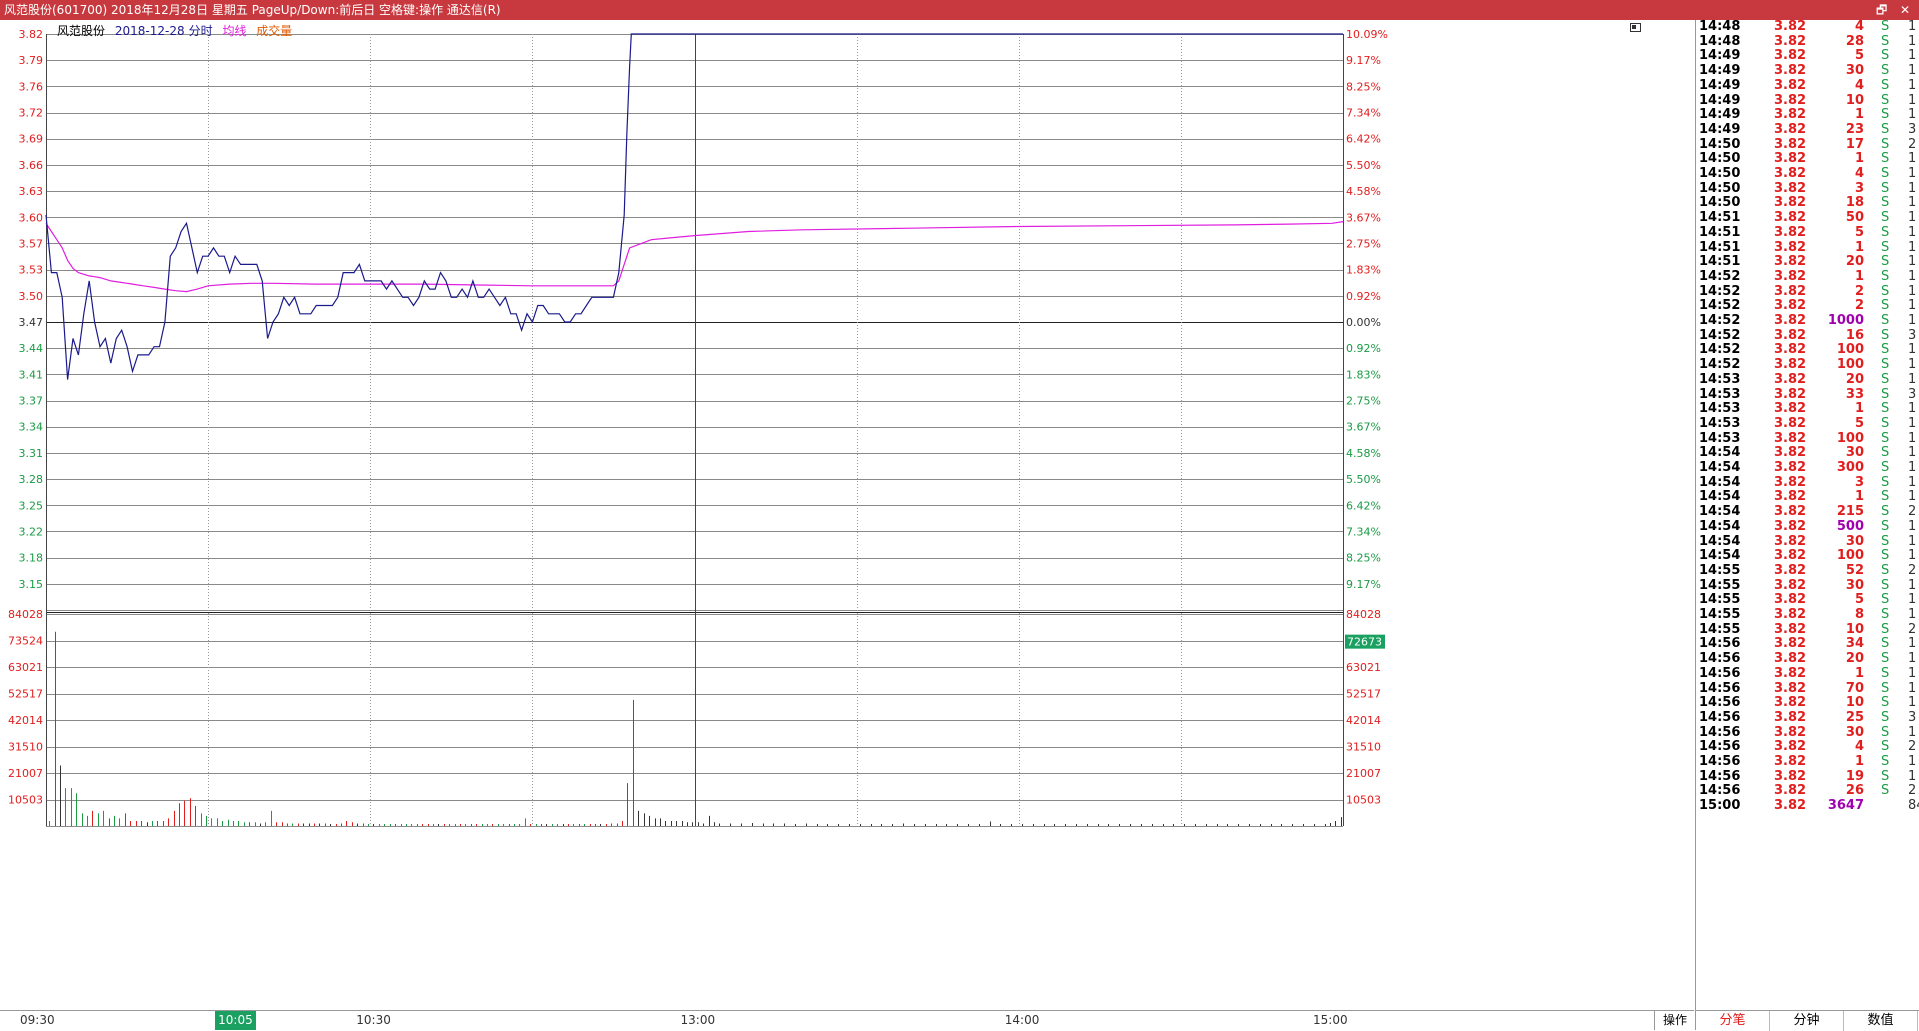  What do you see at coordinates (1363, 694) in the screenshot?
I see `volume-axis-label-right: 52517` at bounding box center [1363, 694].